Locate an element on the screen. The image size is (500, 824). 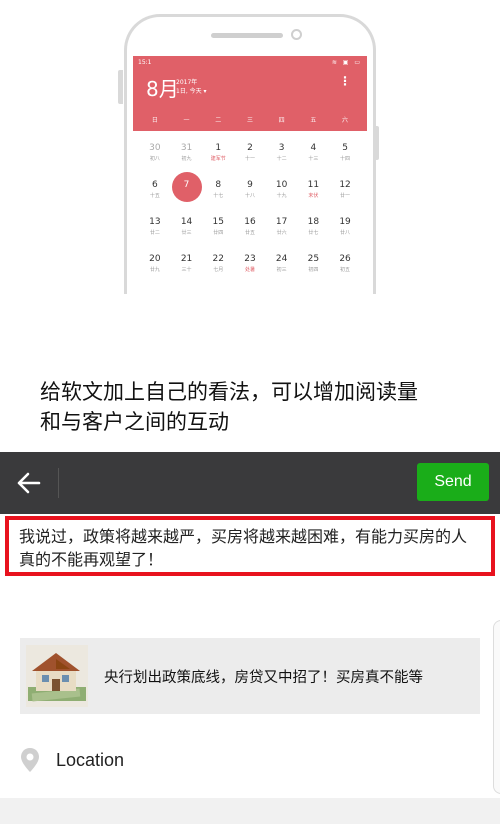
calendar-day: 11 末伏 is located at coordinates (313, 192).